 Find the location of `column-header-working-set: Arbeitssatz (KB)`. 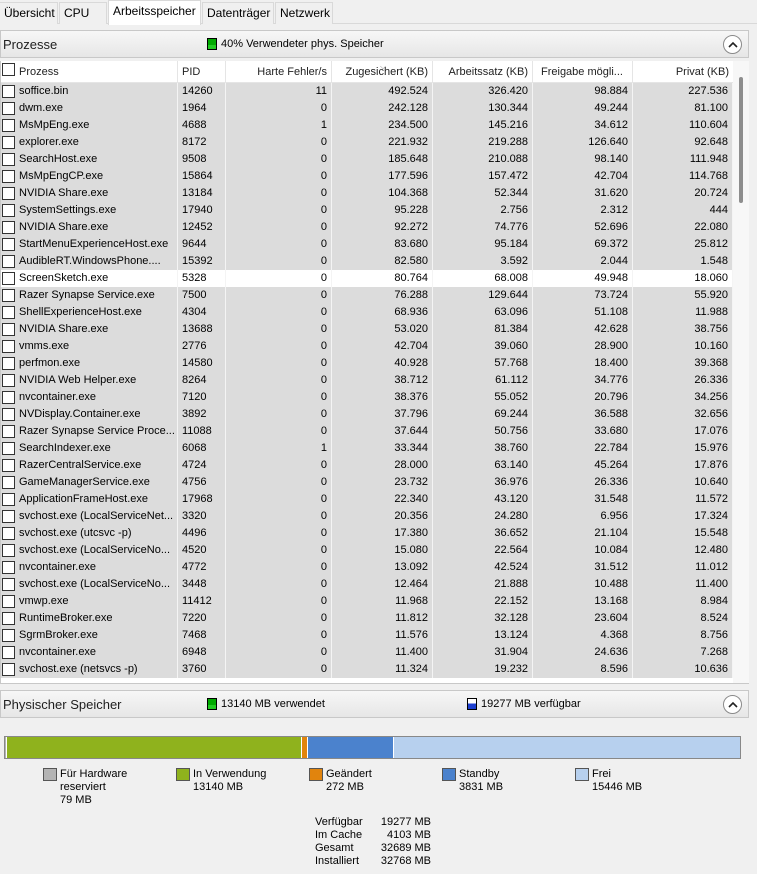

column-header-working-set: Arbeitssatz (KB) is located at coordinates (483, 72).